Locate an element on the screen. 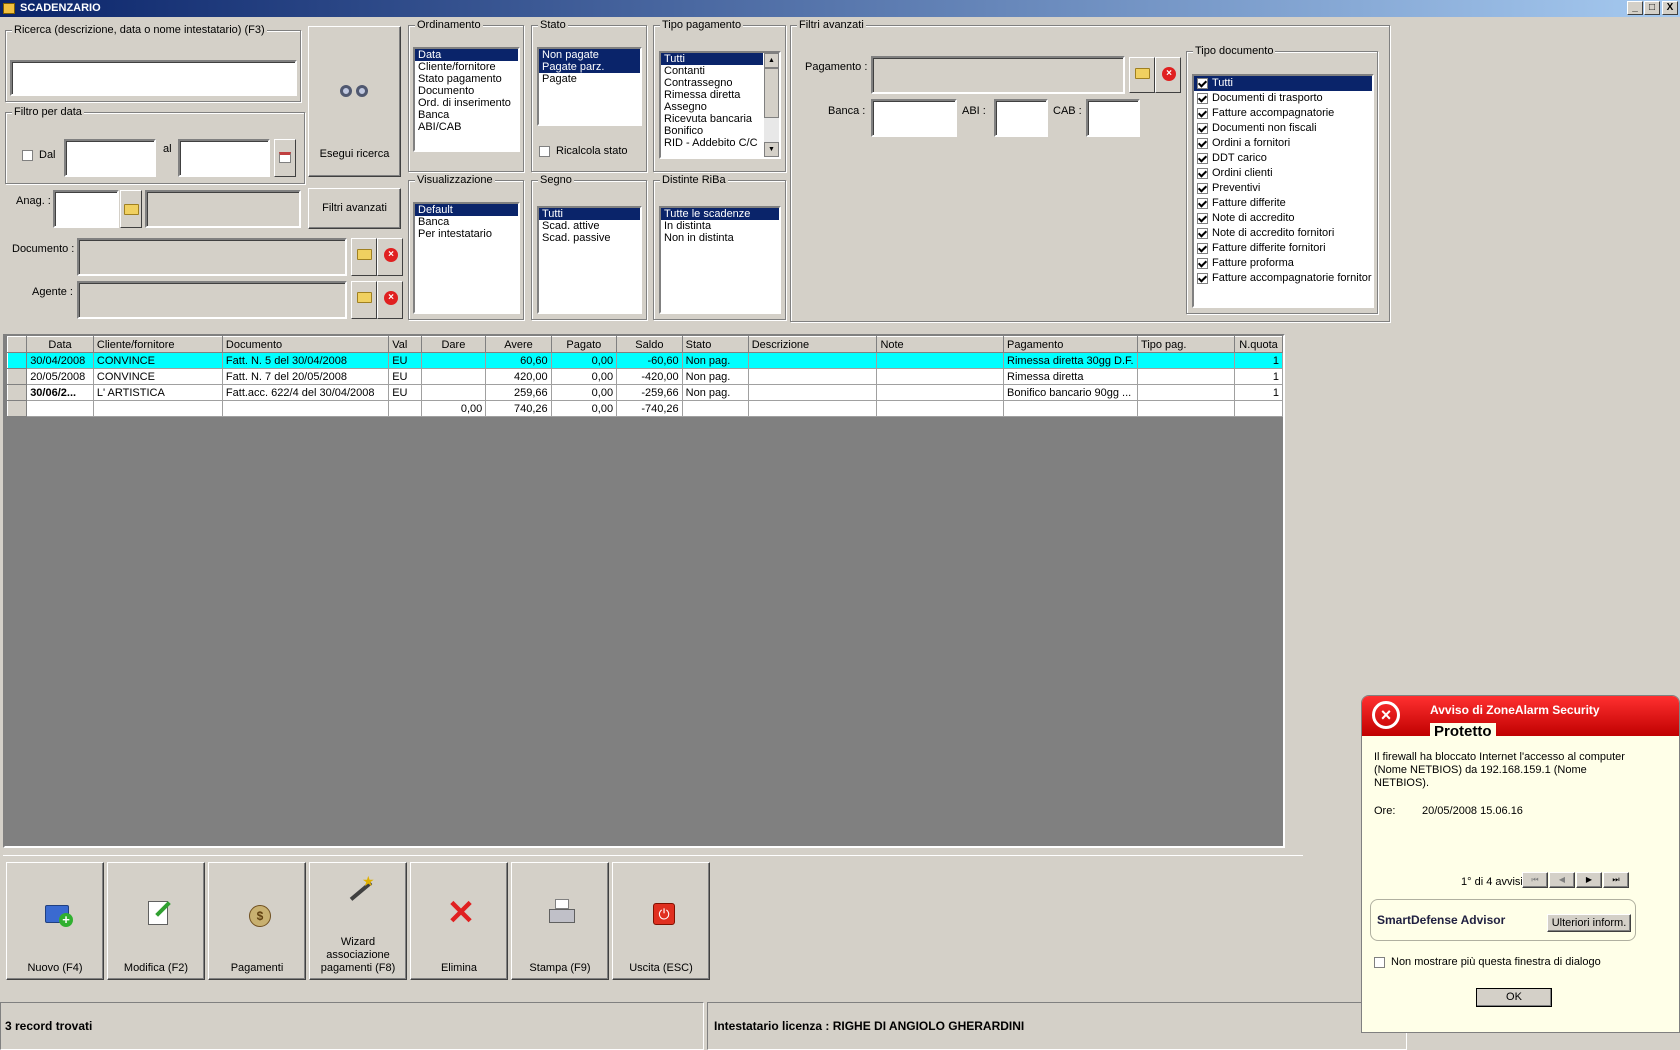 This screenshot has width=1680, height=1050. list-item: Documento is located at coordinates (466, 91).